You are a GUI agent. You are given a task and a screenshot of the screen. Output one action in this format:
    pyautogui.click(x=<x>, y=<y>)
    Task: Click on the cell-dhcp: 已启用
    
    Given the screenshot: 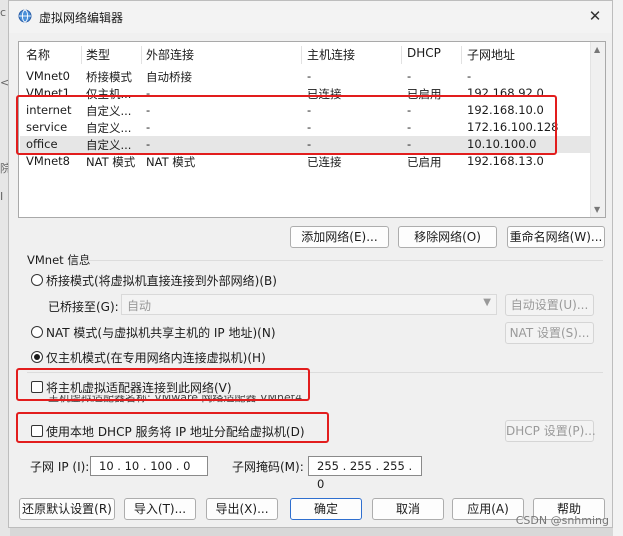 What is the action you would take?
    pyautogui.click(x=424, y=162)
    